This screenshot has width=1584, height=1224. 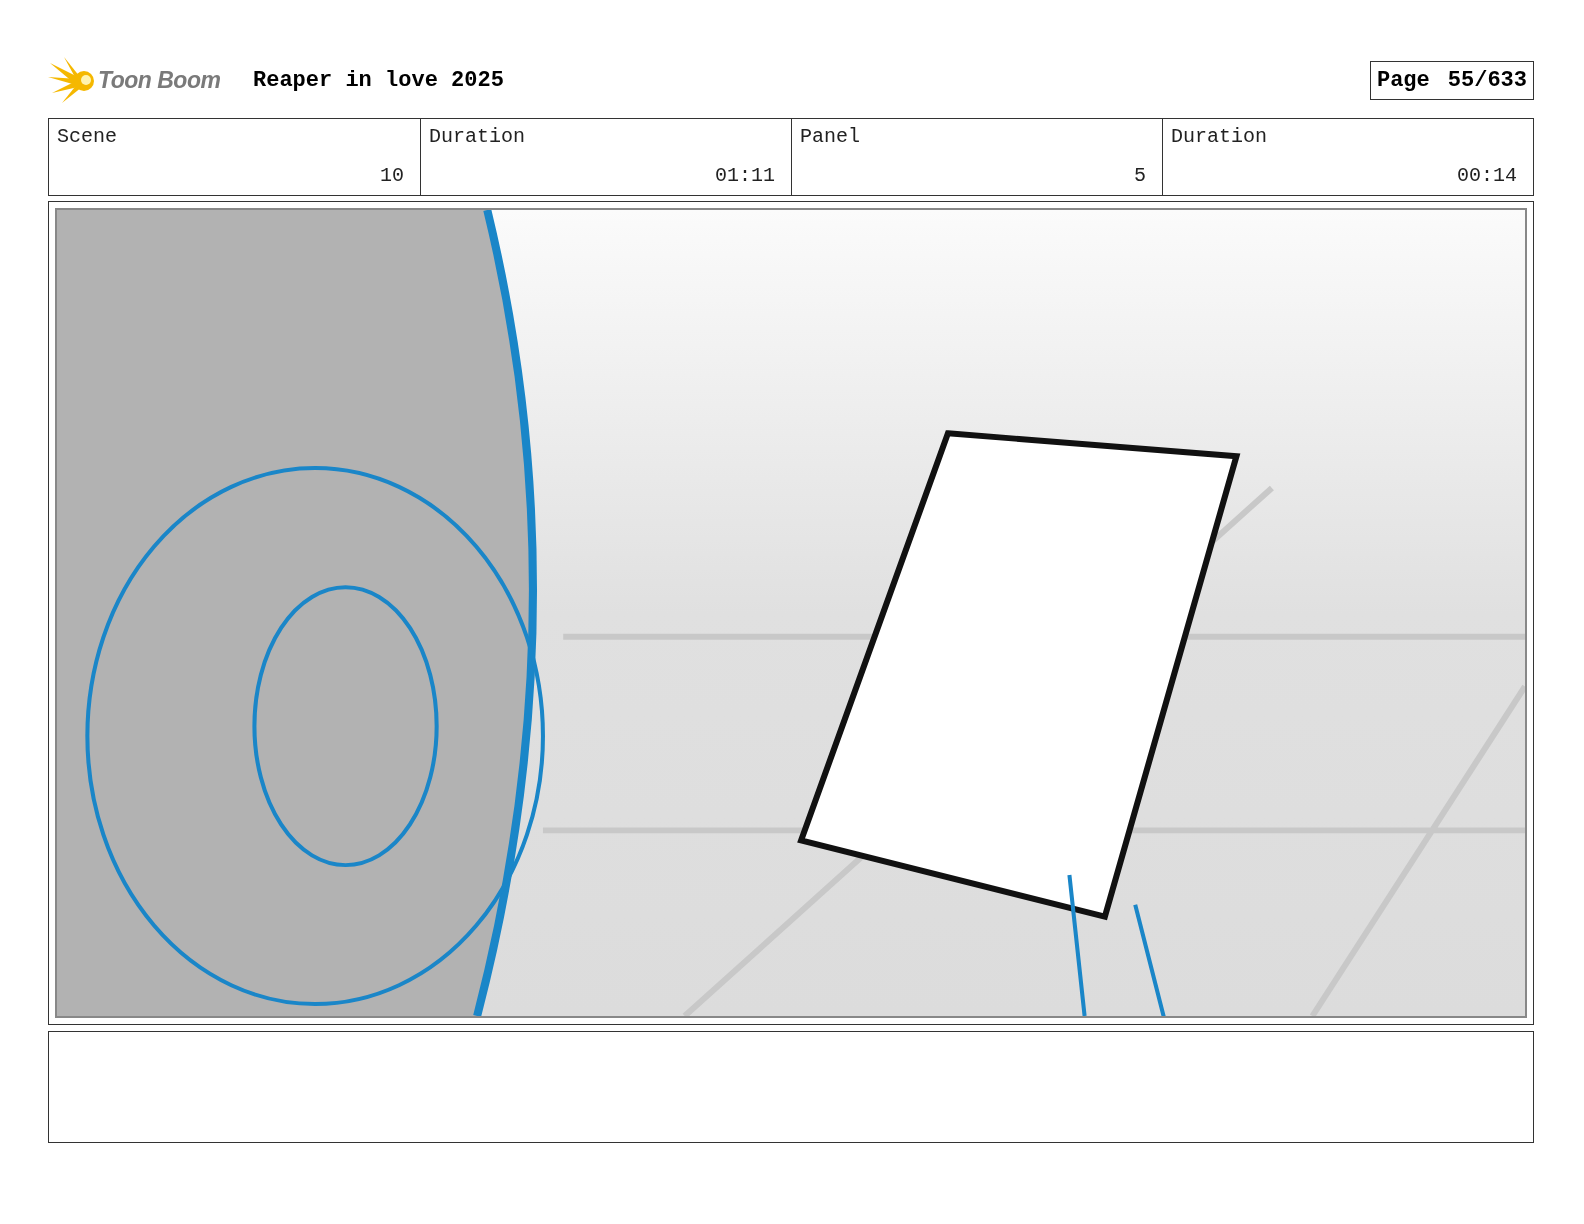 What do you see at coordinates (379, 80) in the screenshot?
I see `project-title: Reaper in love 2025` at bounding box center [379, 80].